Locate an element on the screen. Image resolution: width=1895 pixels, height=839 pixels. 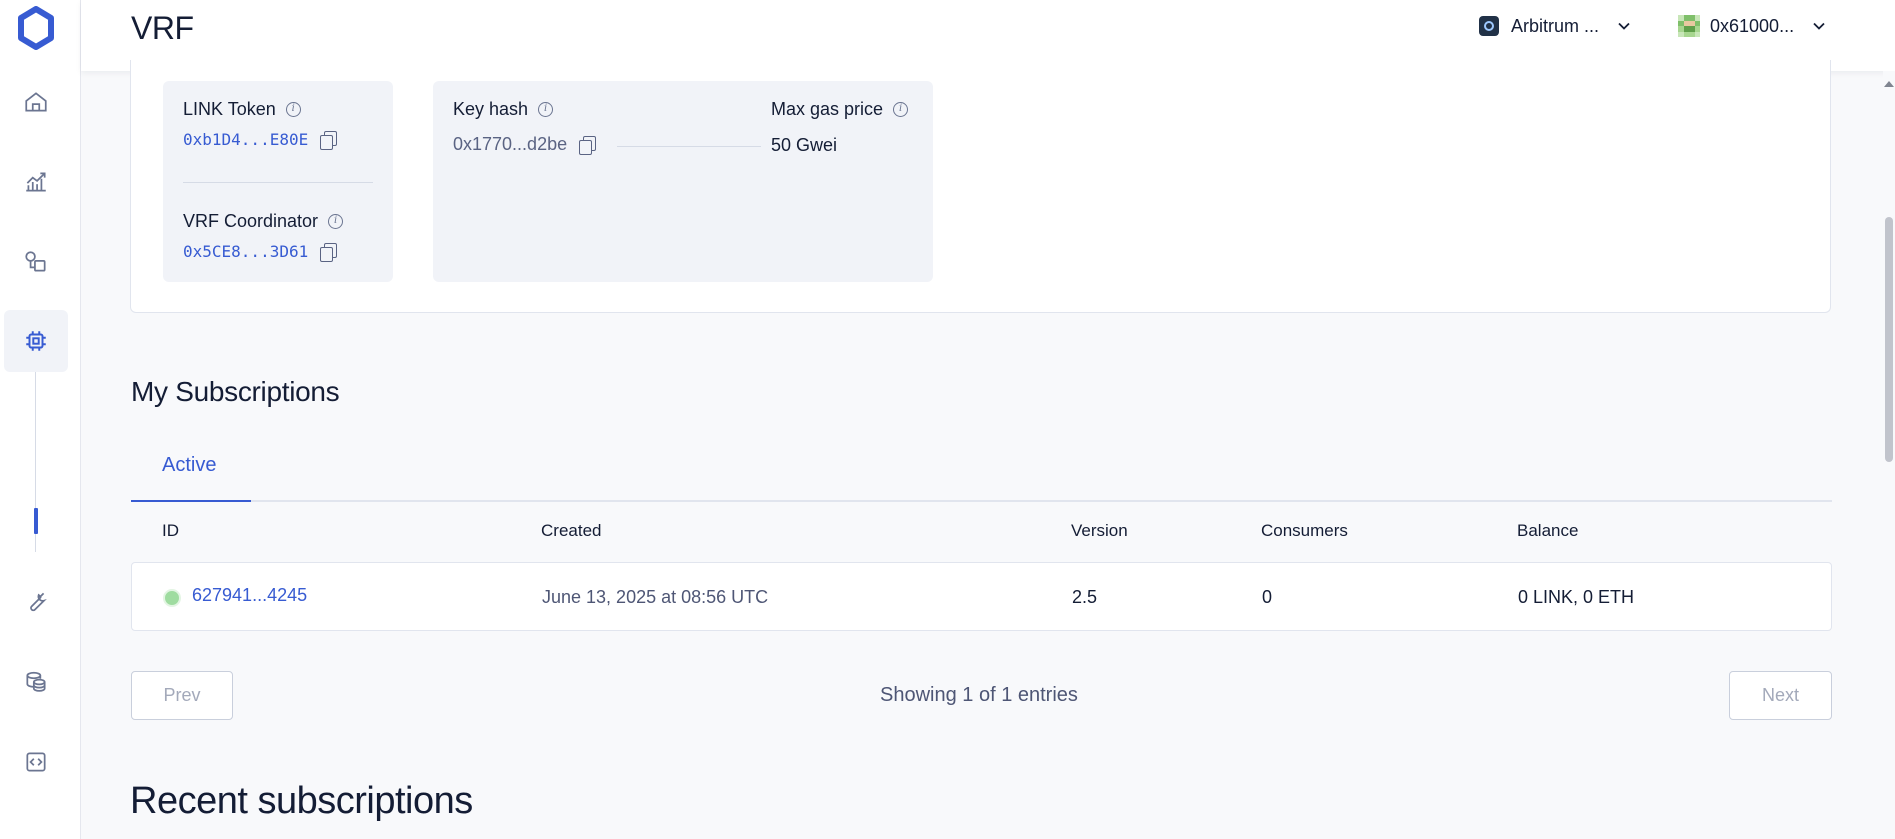
chainlink-logo is located at coordinates (36, 28).